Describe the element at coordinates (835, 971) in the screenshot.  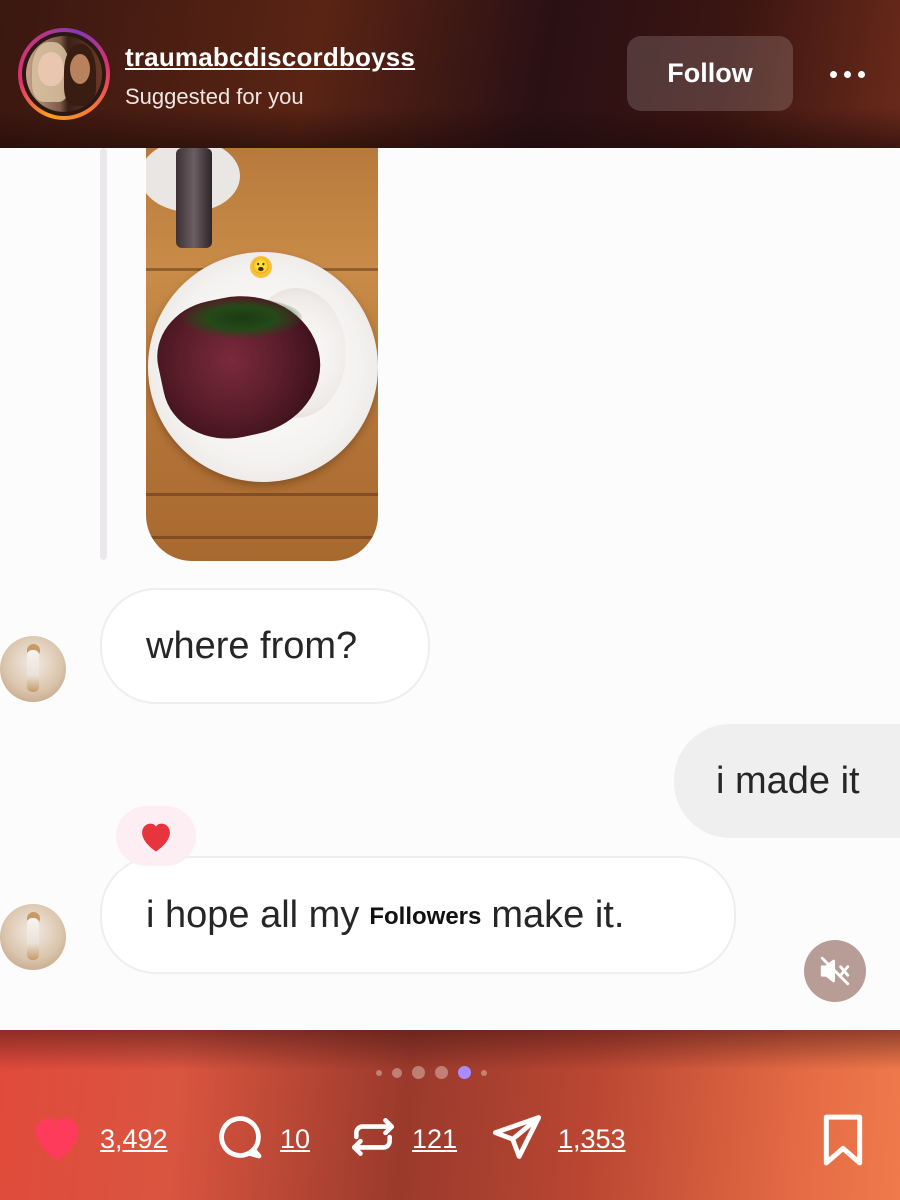
I see `muted-speaker-icon` at that location.